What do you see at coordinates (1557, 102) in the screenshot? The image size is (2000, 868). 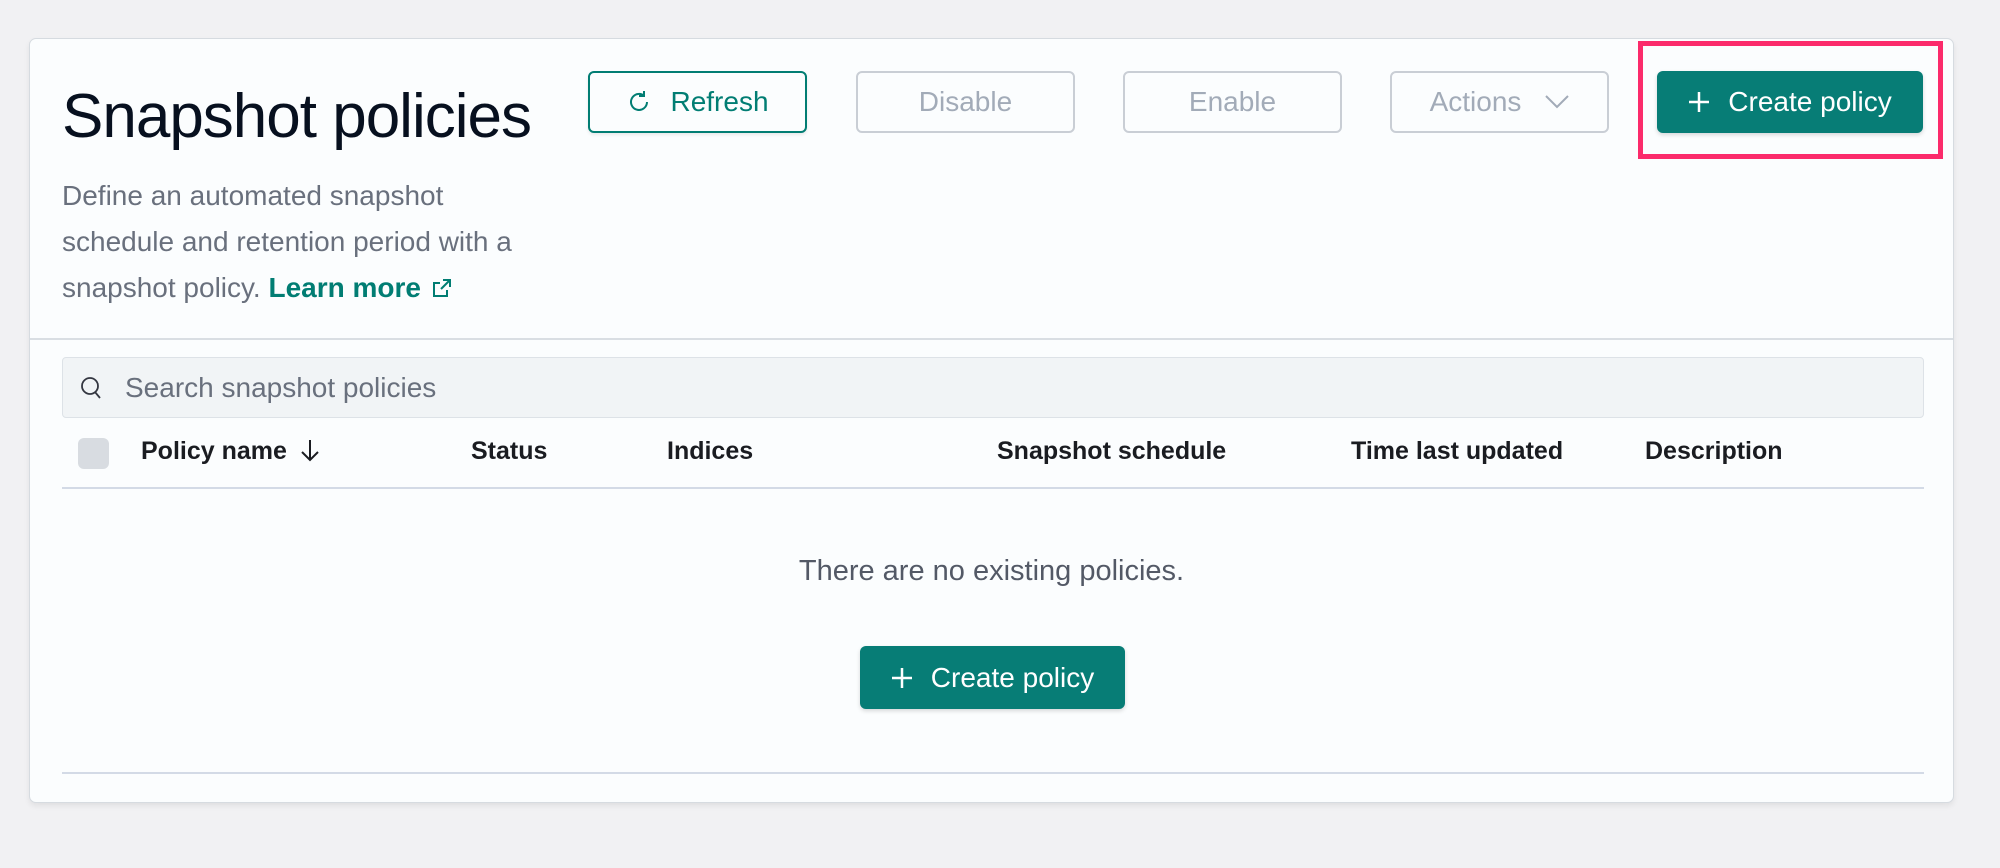 I see `chevron-down-icon` at bounding box center [1557, 102].